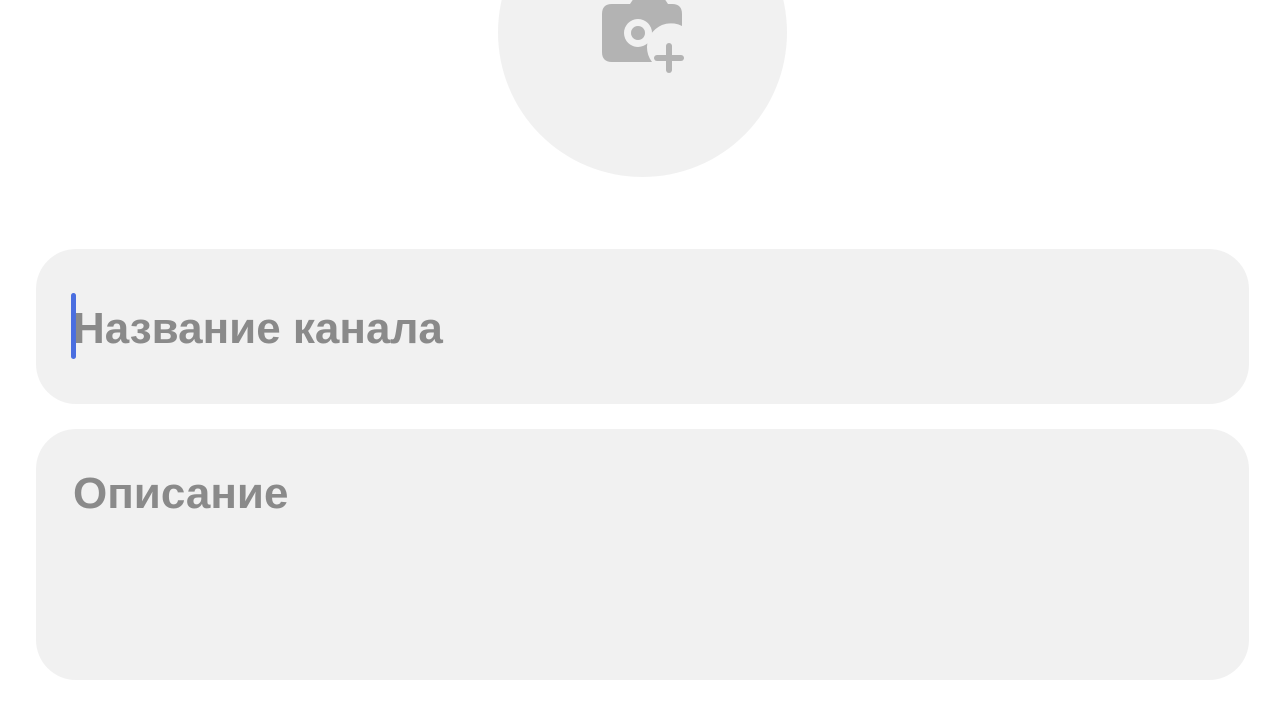  Describe the element at coordinates (181, 493) in the screenshot. I see `description-placeholder: Описание` at that location.